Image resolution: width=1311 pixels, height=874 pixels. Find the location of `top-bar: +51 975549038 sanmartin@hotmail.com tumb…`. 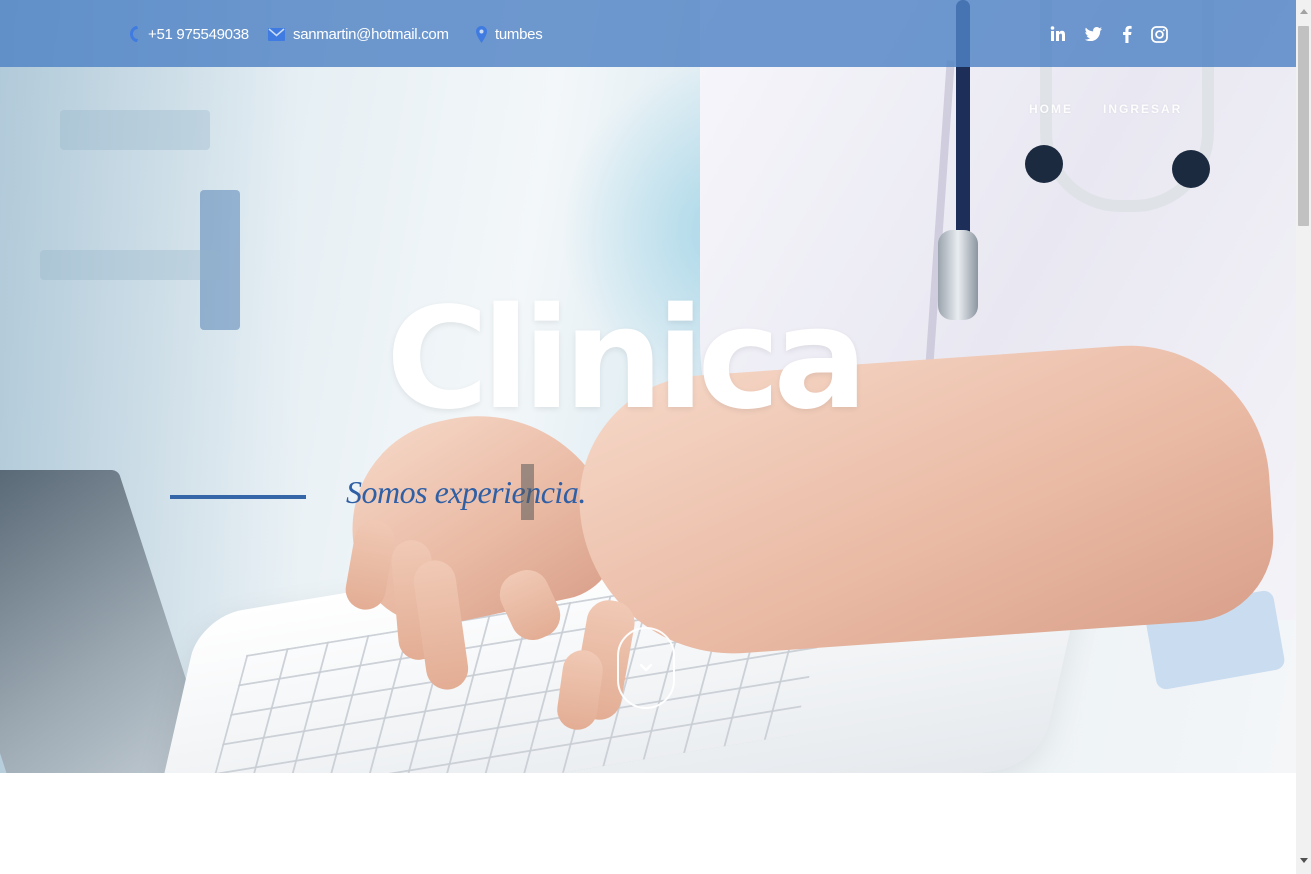

top-bar: +51 975549038 sanmartin@hotmail.com tumb… is located at coordinates (648, 33).